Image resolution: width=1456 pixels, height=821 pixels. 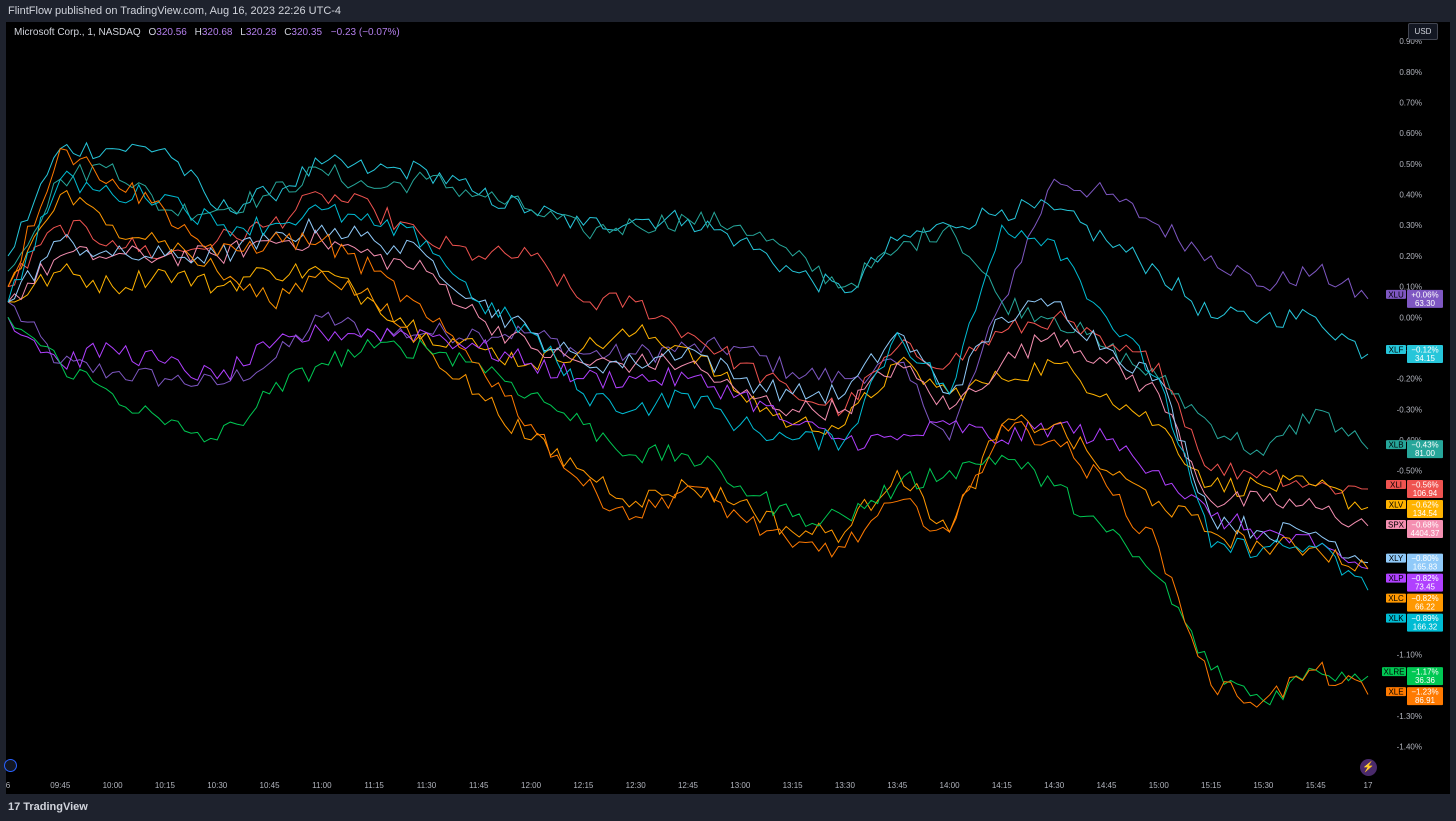 I want to click on x-tick-label: 11:45, so click(x=479, y=785).